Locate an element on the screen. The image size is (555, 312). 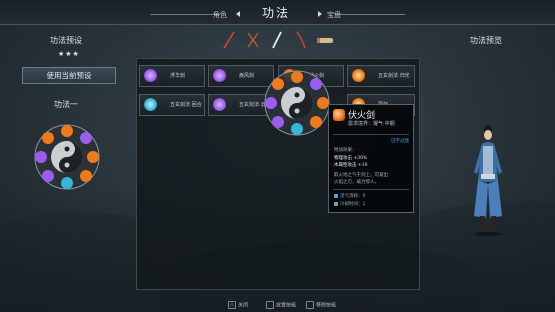
tooltip-cost-1: 灵气消耗：6 is located at coordinates (349, 196).